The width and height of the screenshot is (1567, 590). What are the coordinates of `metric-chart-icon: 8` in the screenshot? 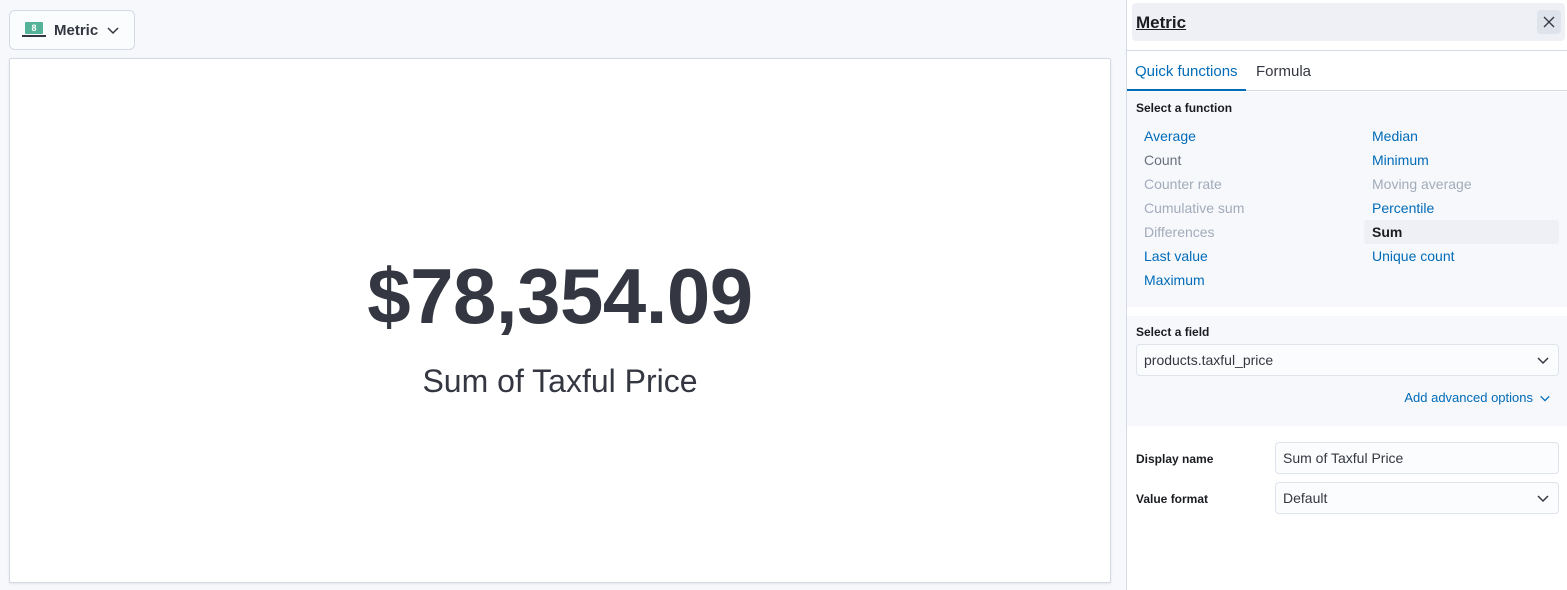 It's located at (34, 30).